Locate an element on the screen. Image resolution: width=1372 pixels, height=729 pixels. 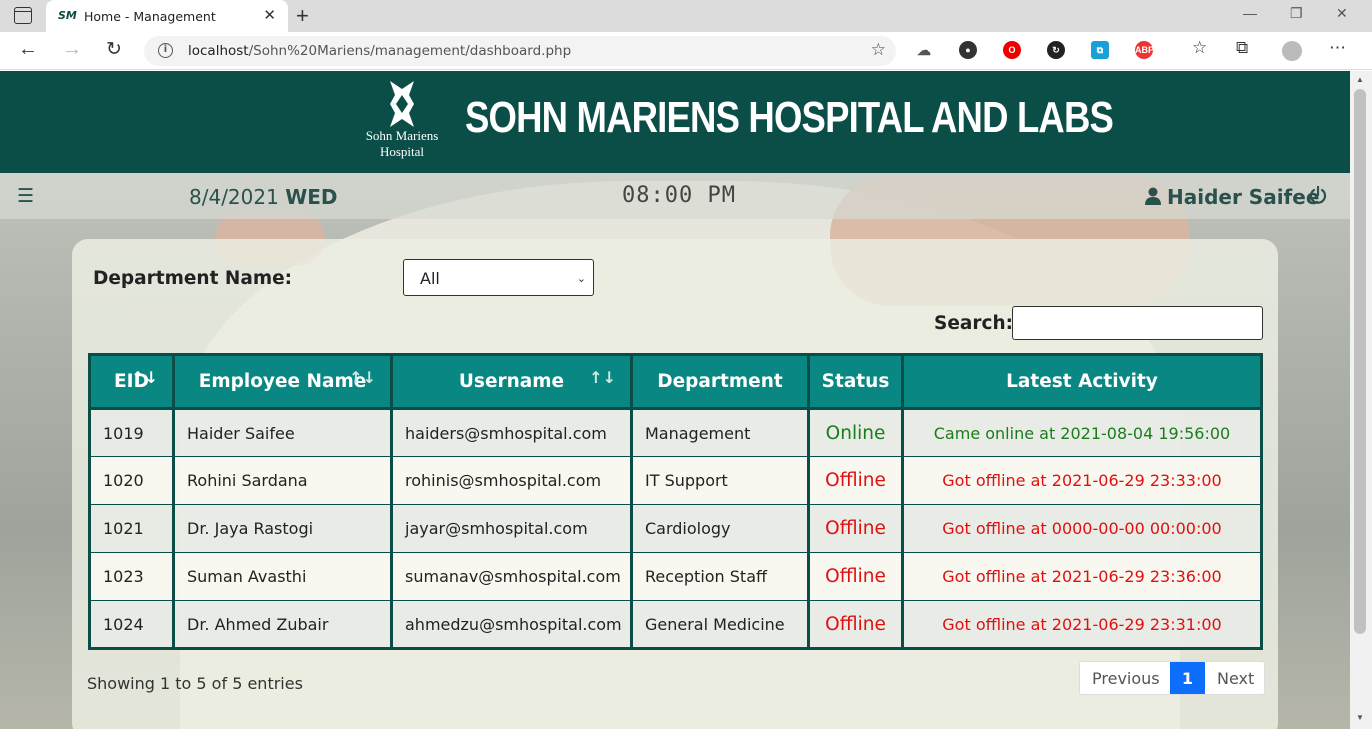
hamburger-menu-icon: ☰ is located at coordinates (25, 196).